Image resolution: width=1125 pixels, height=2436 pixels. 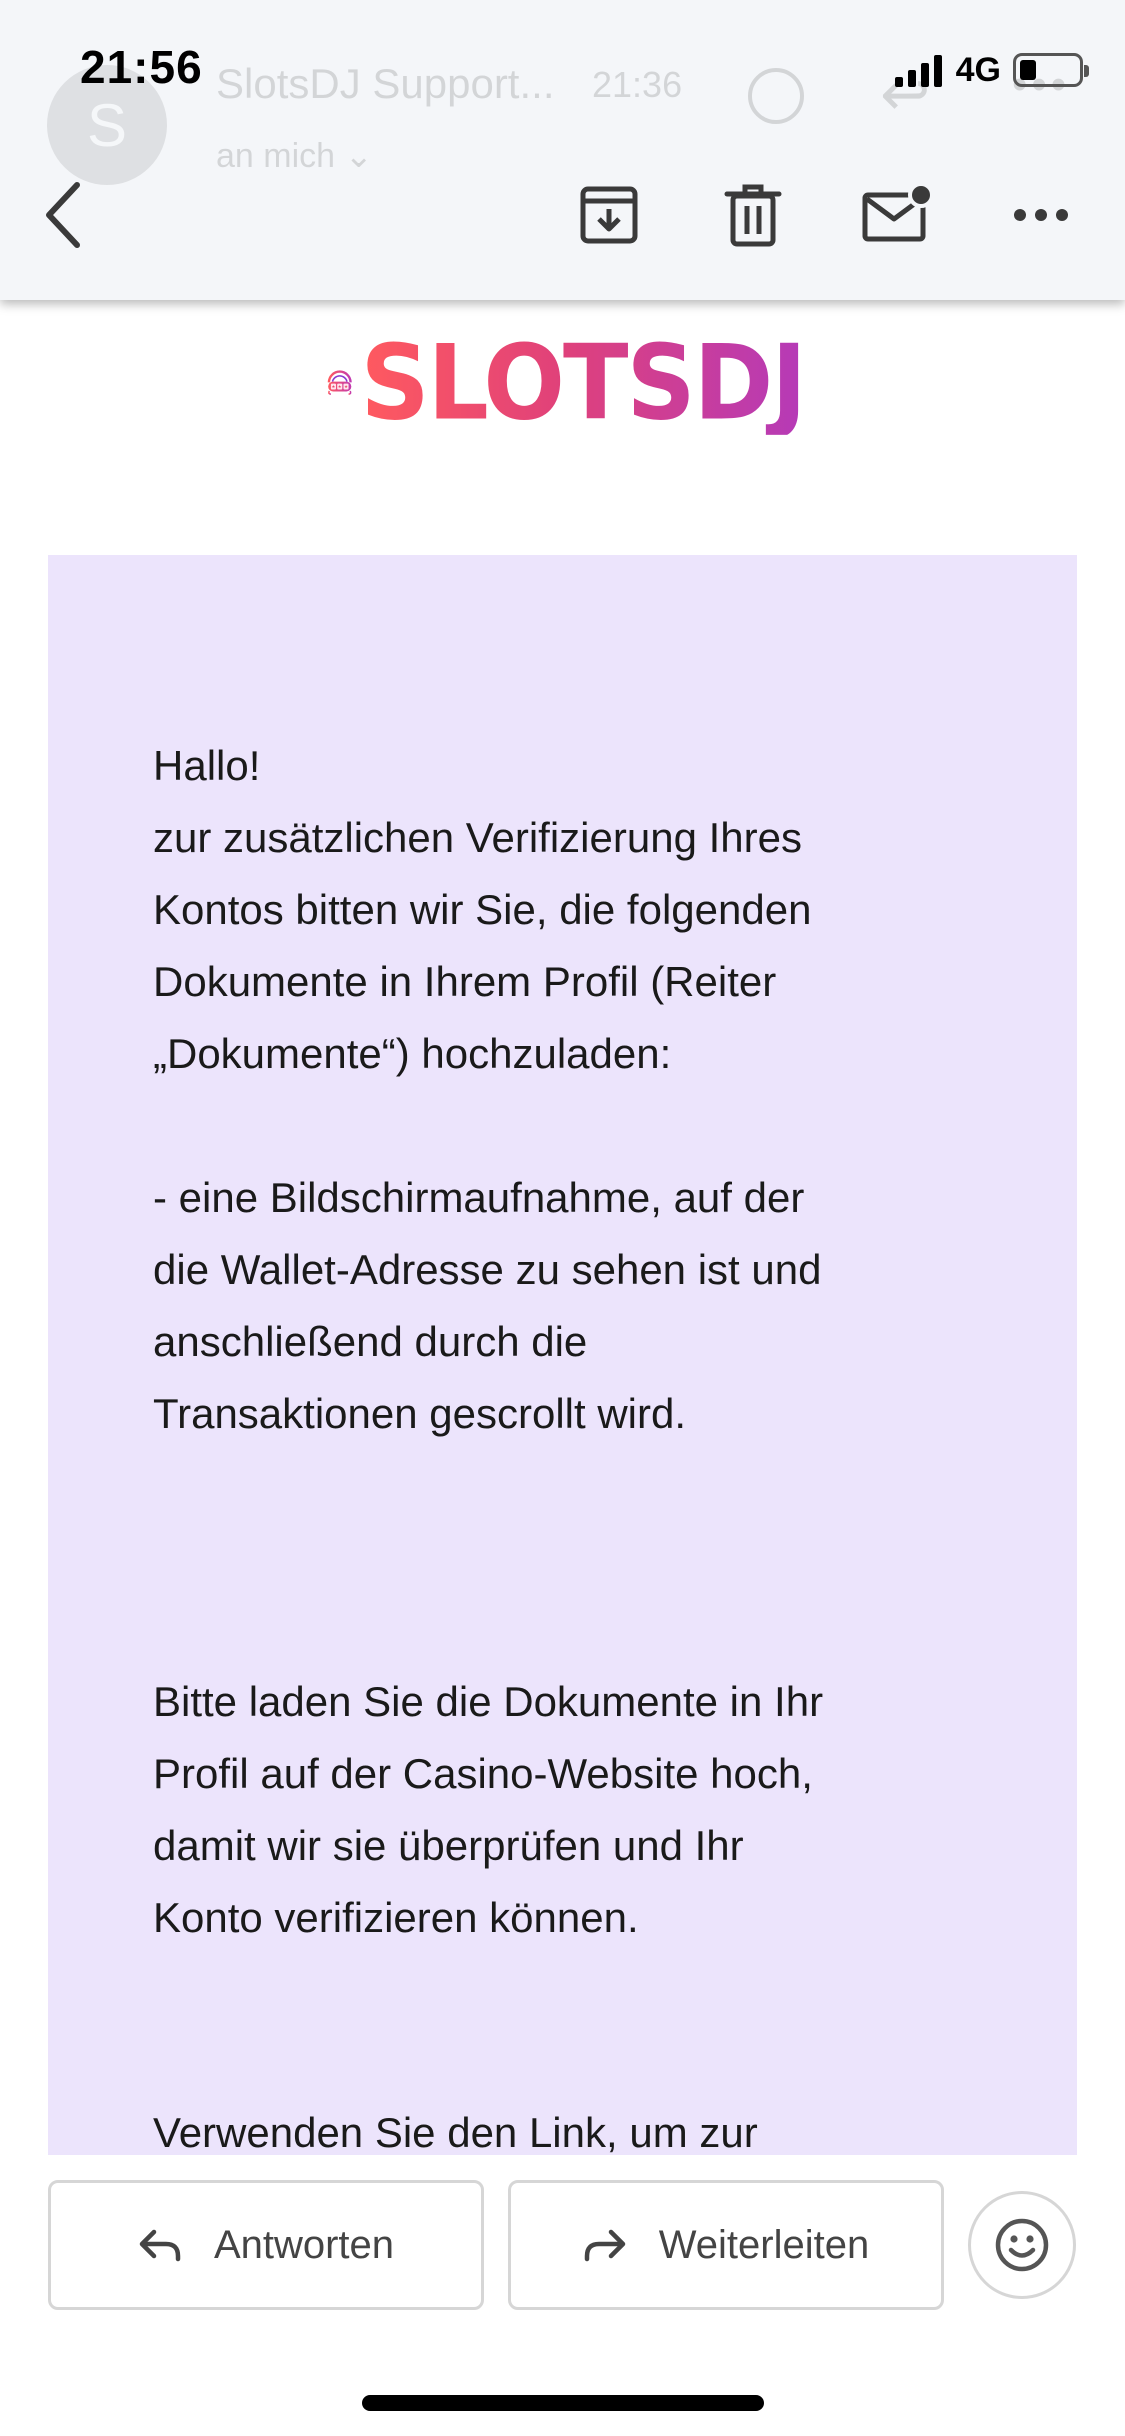 I want to click on back-button, so click(x=65, y=215).